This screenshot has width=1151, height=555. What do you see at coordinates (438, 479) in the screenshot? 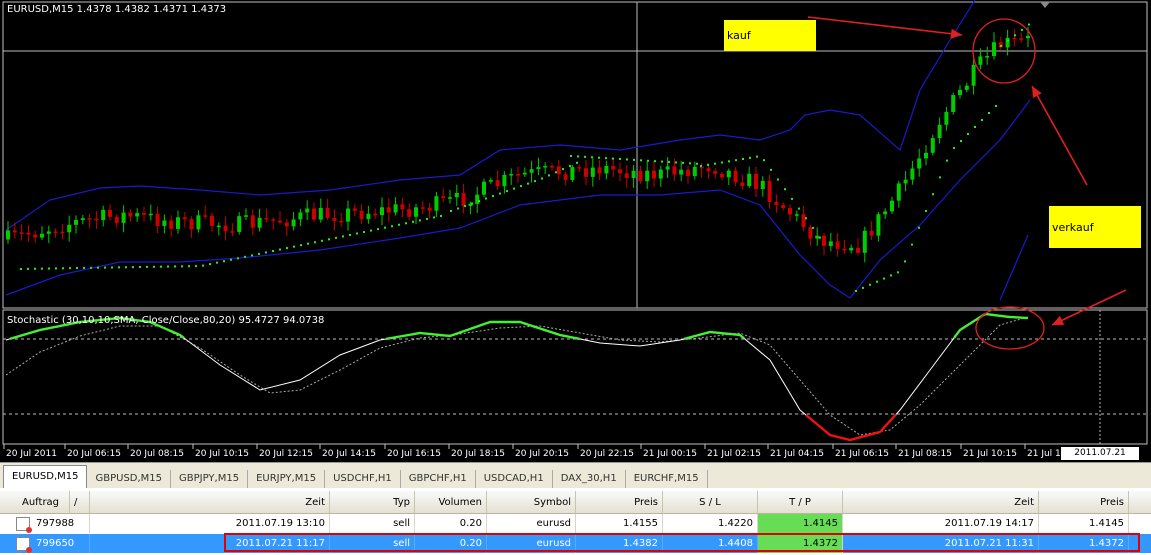
I see `tab-gbpchf-h1: GBPCHF,H1` at bounding box center [438, 479].